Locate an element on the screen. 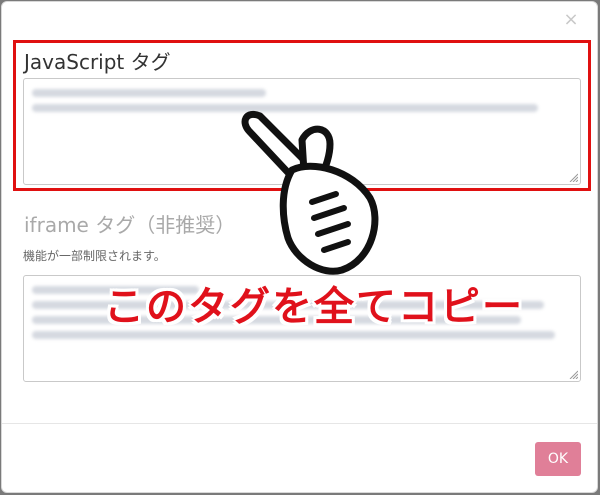  close-icon: × is located at coordinates (571, 20).